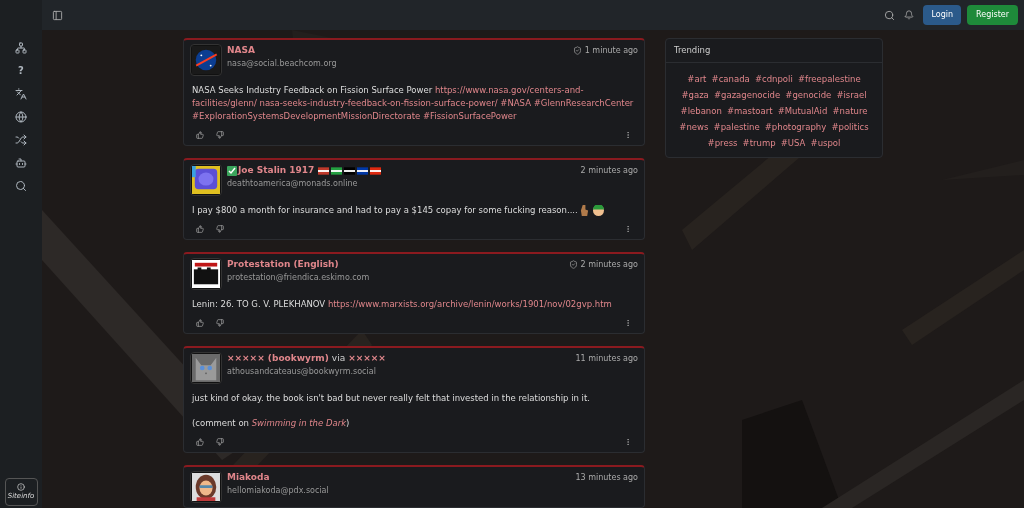 This screenshot has width=1024, height=508. I want to click on help-icon: ?, so click(21, 71).